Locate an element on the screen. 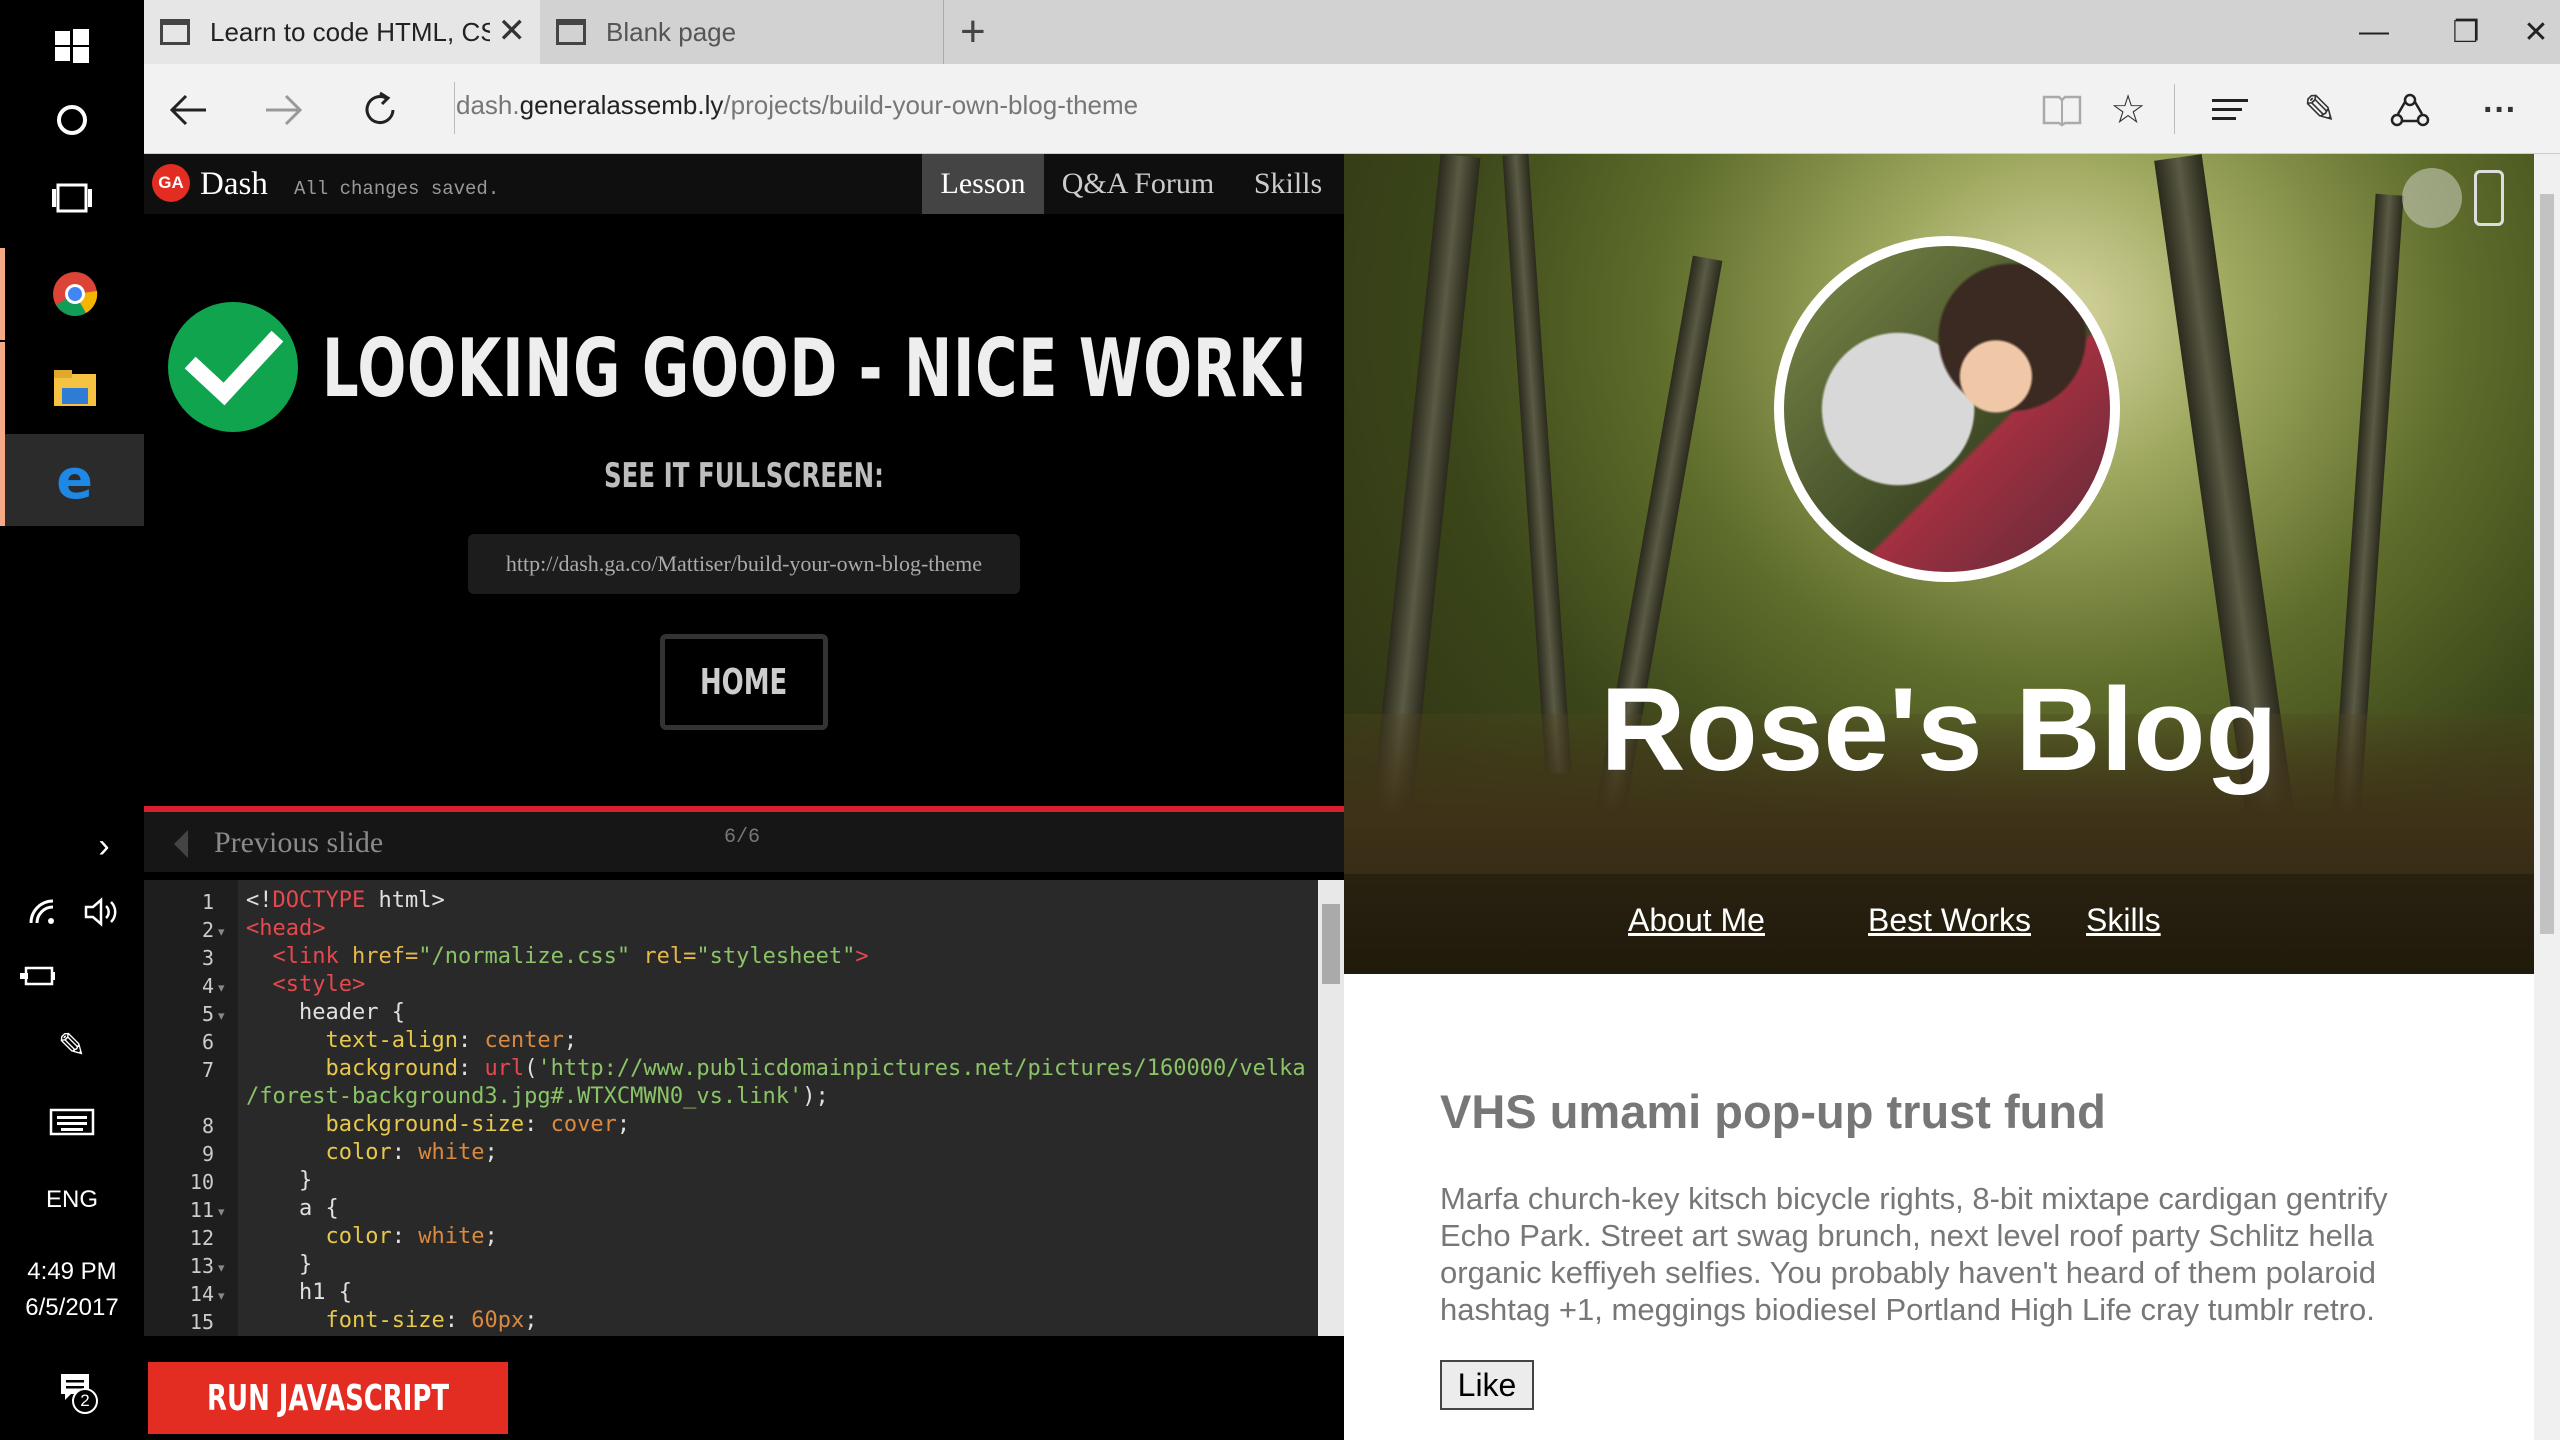 Image resolution: width=2560 pixels, height=1440 pixels. dash-title: Dash is located at coordinates (234, 184).